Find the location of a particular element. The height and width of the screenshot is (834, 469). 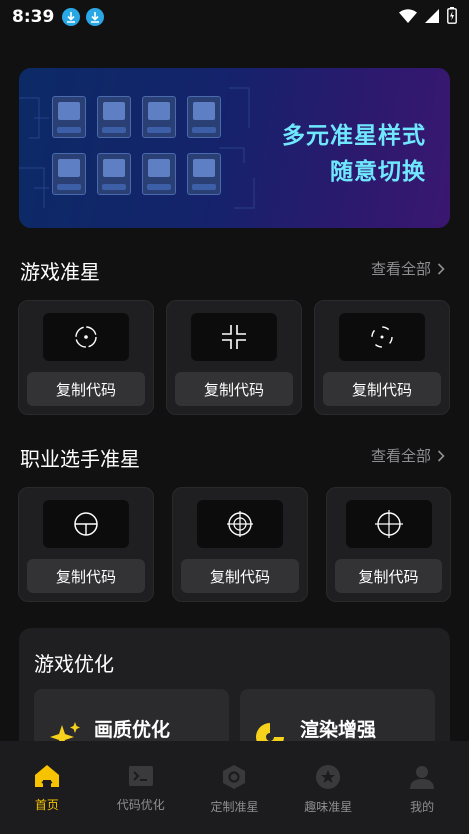

wifi-icon is located at coordinates (408, 17).